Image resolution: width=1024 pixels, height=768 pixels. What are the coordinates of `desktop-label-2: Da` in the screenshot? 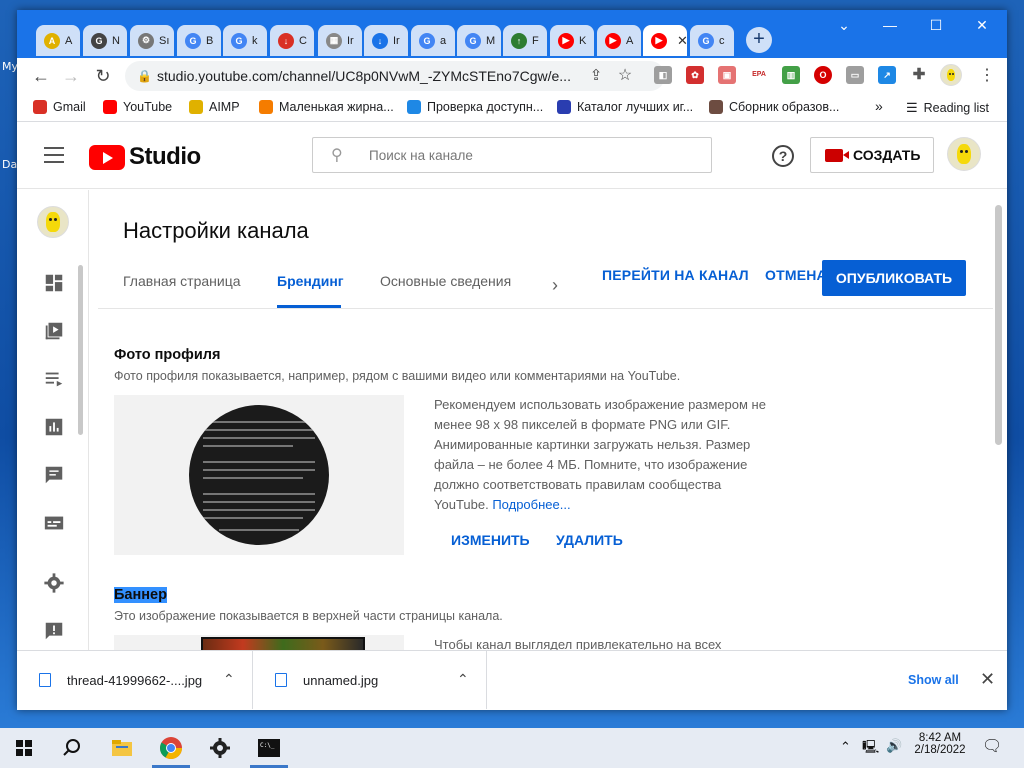 It's located at (9, 164).